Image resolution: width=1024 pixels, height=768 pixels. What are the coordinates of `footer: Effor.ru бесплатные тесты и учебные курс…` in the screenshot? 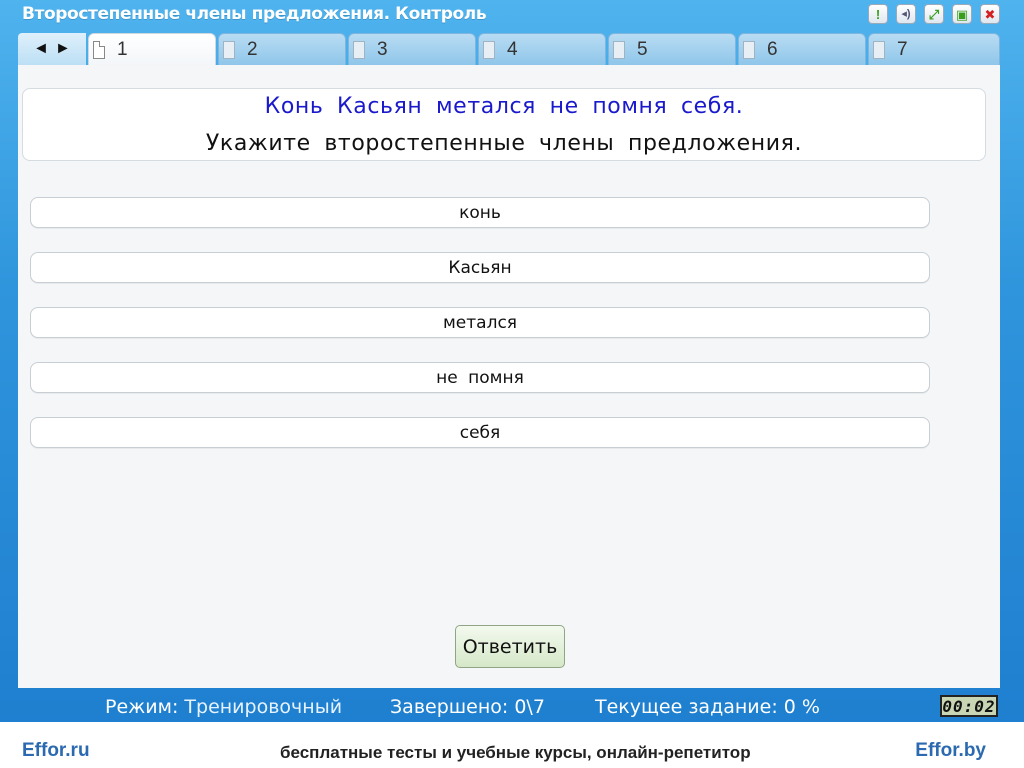 It's located at (512, 745).